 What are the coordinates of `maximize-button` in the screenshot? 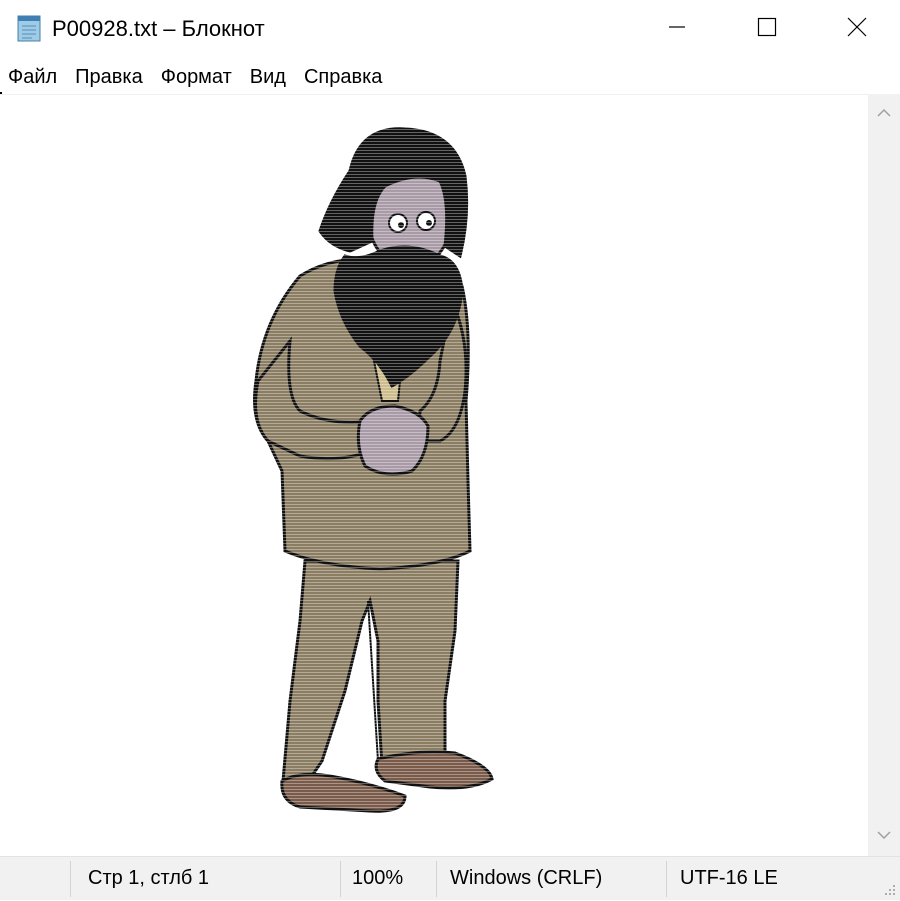 It's located at (767, 29).